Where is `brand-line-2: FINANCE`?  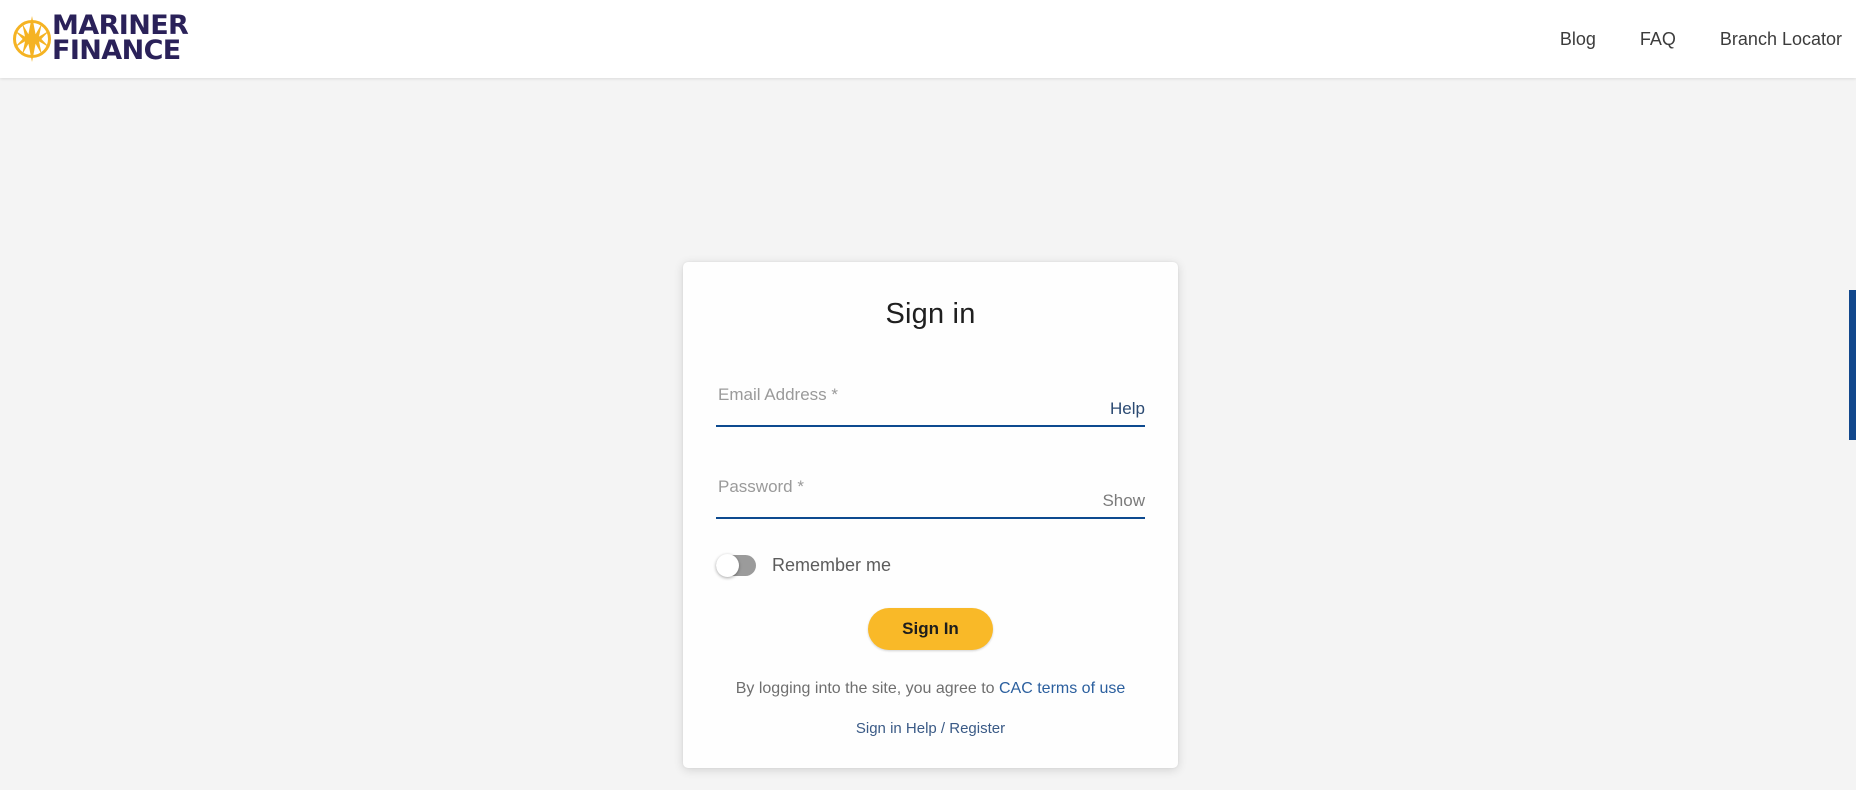 brand-line-2: FINANCE is located at coordinates (116, 50).